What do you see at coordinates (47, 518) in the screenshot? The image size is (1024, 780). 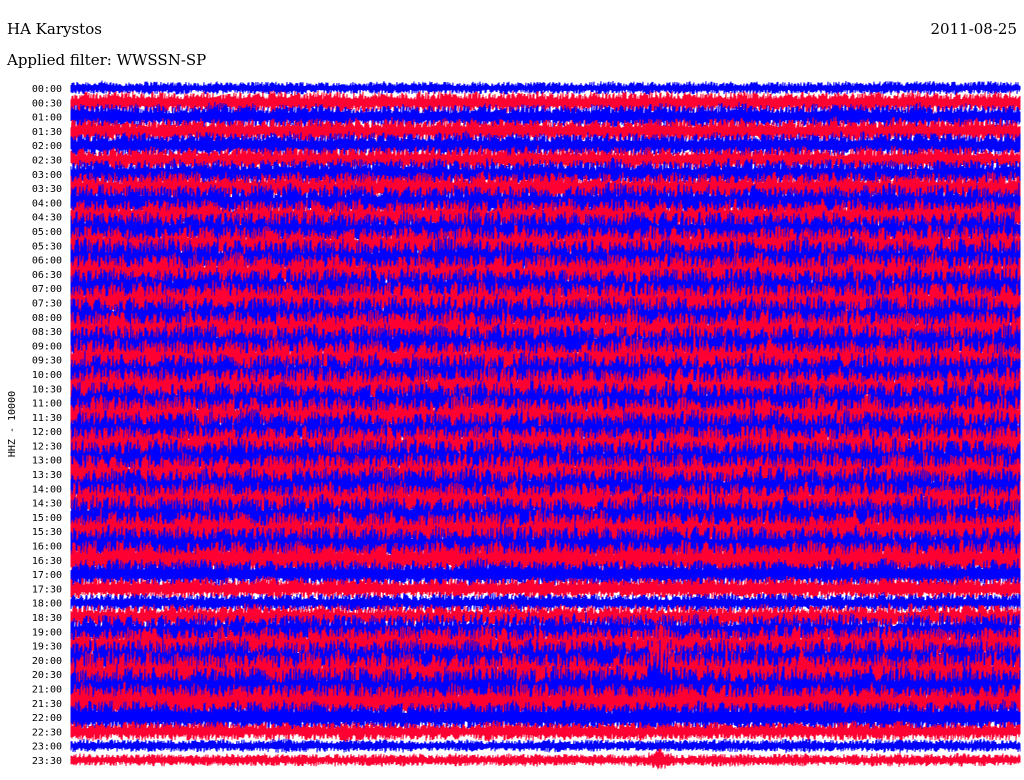 I see `row-time-label: 15:00` at bounding box center [47, 518].